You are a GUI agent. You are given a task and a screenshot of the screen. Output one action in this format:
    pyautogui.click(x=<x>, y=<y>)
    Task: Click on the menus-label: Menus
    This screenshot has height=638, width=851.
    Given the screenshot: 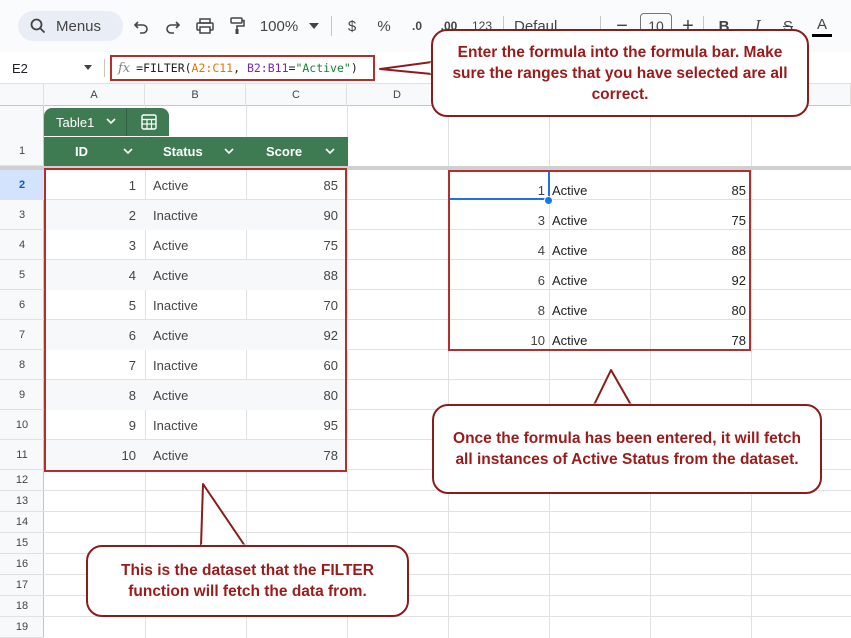 What is the action you would take?
    pyautogui.click(x=78, y=26)
    